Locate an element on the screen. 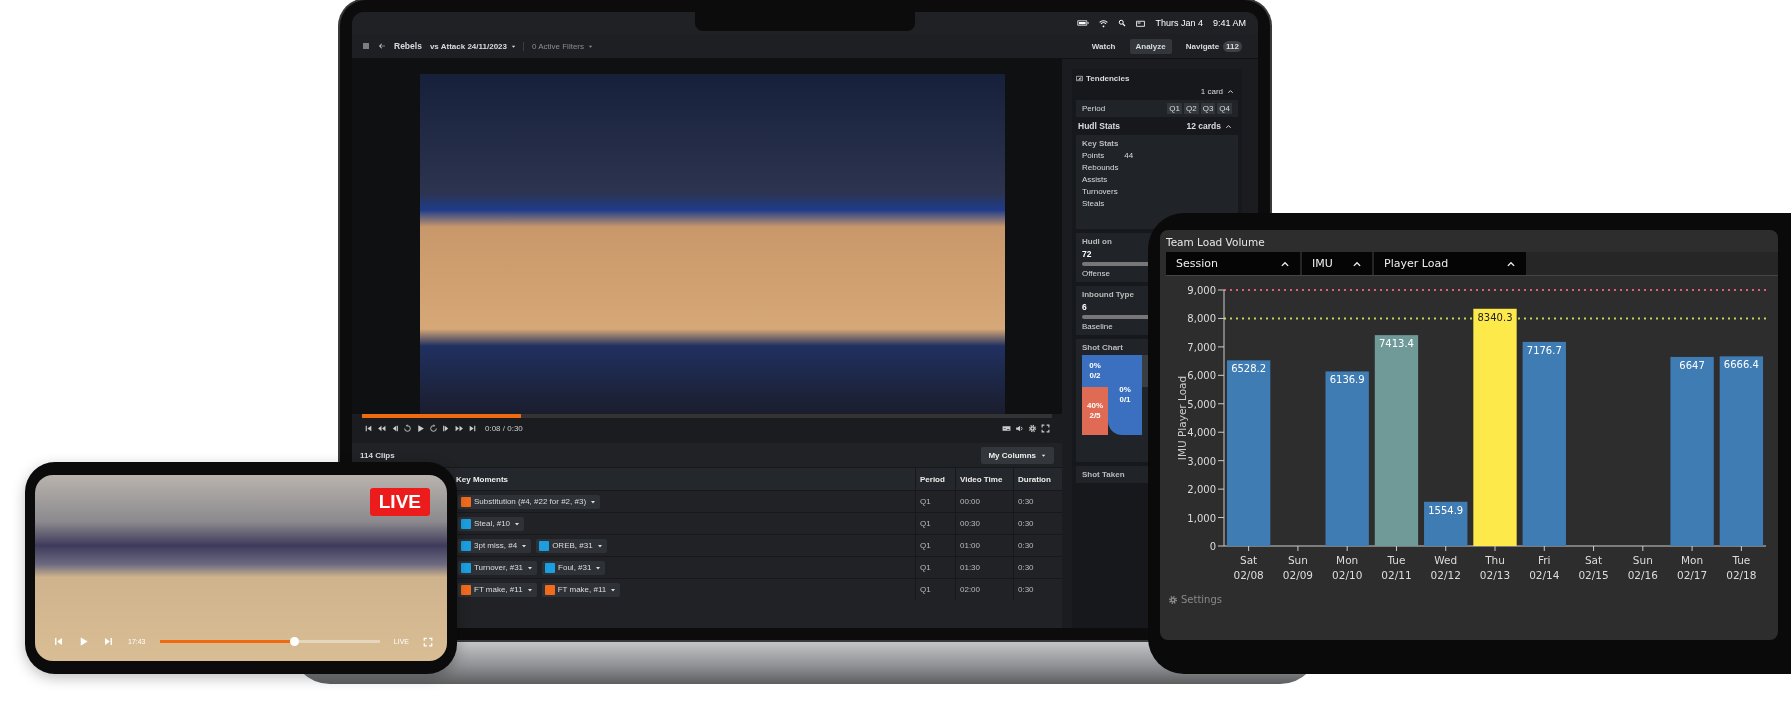  axis-category-label: Thu 02/13 is located at coordinates (1495, 567).